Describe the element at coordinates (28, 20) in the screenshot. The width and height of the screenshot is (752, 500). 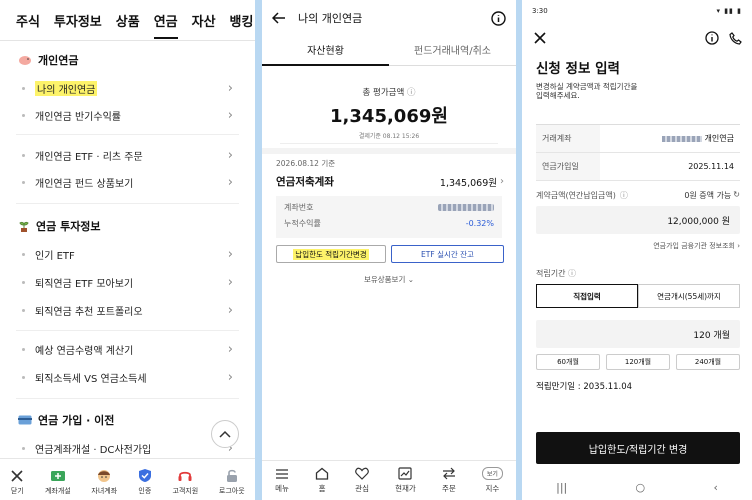
I see `tab-stock: 주식` at that location.